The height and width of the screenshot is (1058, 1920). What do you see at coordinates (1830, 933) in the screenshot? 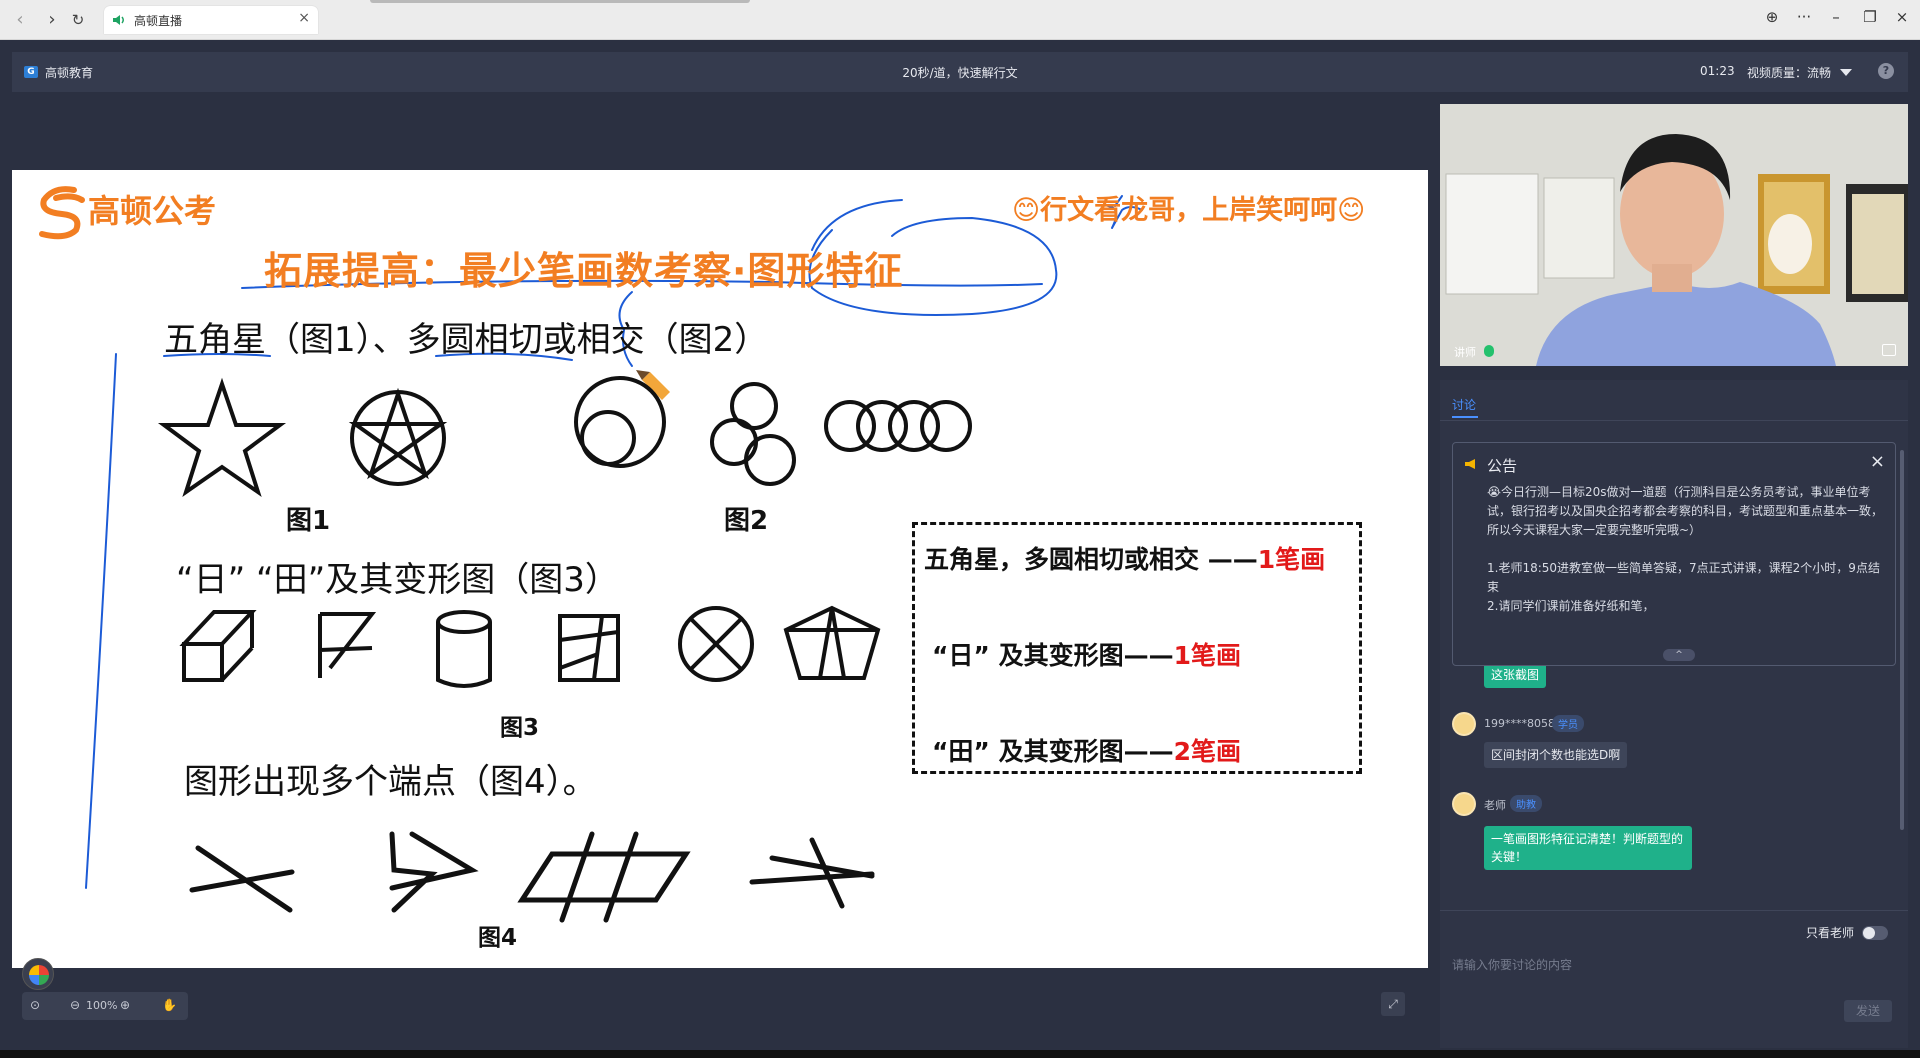
I see `only-teacher-label: 只看老师` at bounding box center [1830, 933].